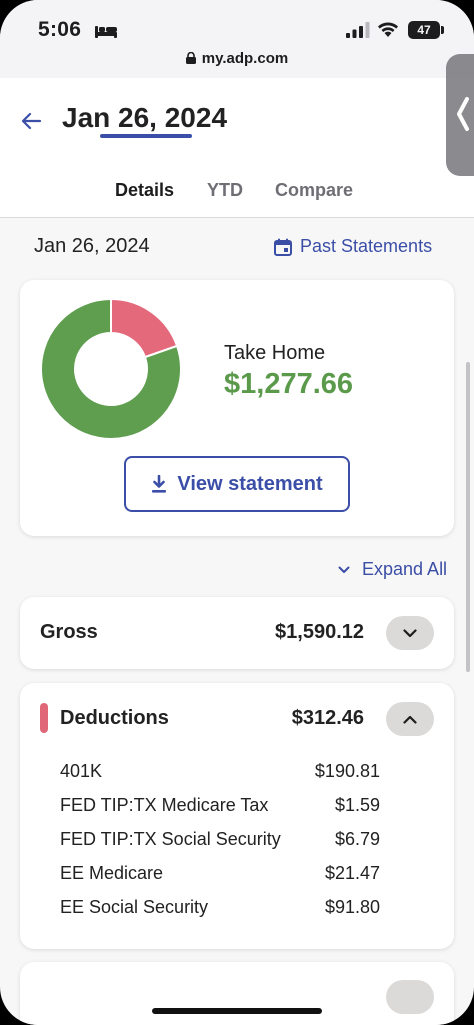 Image resolution: width=474 pixels, height=1025 pixels. I want to click on gross-section: Gross $1,590.12, so click(237, 633).